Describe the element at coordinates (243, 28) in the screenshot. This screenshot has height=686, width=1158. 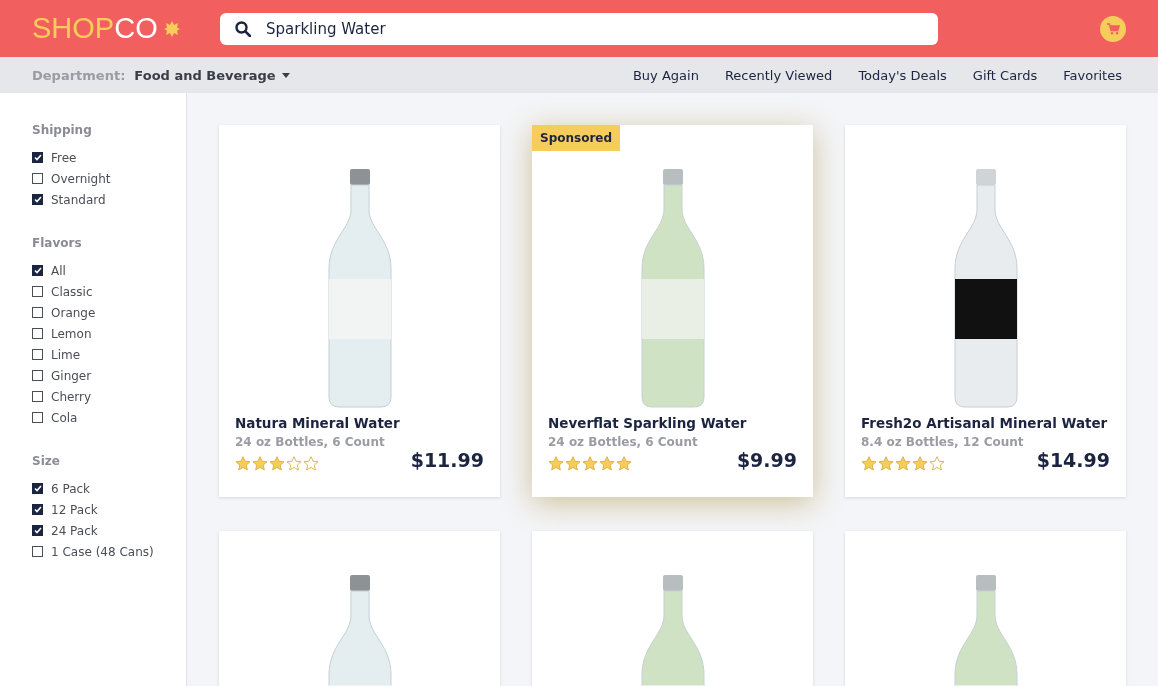
I see `search-icon` at that location.